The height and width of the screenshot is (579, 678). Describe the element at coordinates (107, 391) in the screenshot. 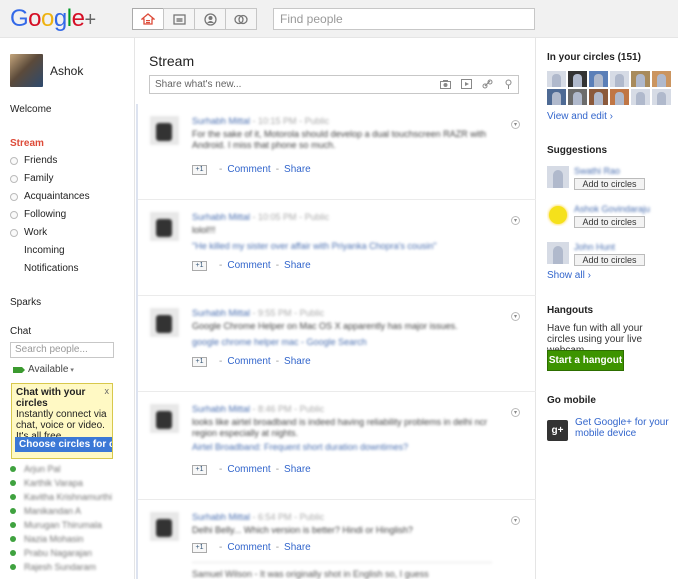

I see `close-icon: x` at that location.